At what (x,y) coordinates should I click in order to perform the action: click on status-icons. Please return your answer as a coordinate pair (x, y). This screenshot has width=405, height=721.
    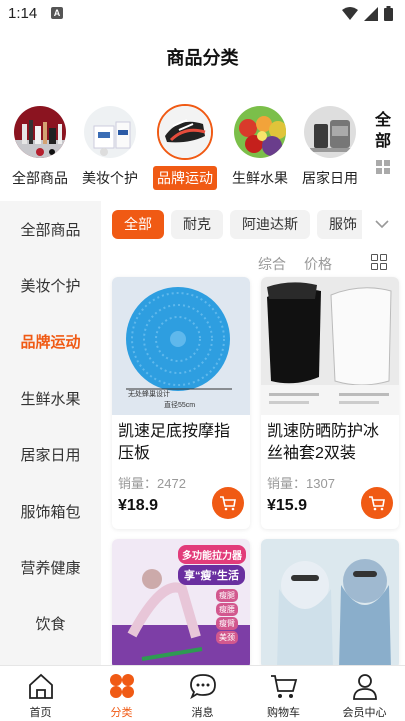
    Looking at the image, I should click on (367, 13).